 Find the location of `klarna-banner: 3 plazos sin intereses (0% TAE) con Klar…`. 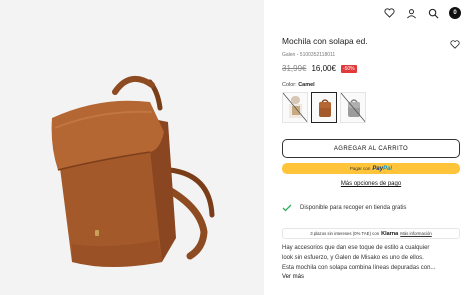

klarna-banner: 3 plazos sin intereses (0% TAE) con Klar… is located at coordinates (371, 233).